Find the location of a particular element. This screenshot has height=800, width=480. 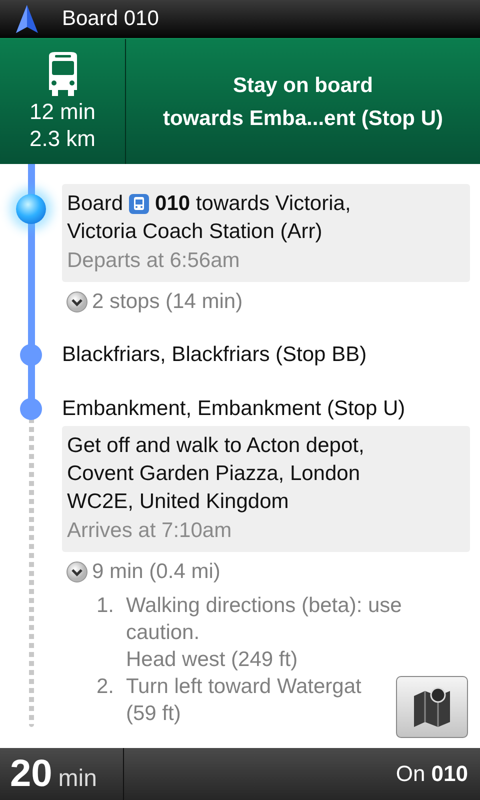

arrival-time: Arrives at 7:10am is located at coordinates (150, 531).